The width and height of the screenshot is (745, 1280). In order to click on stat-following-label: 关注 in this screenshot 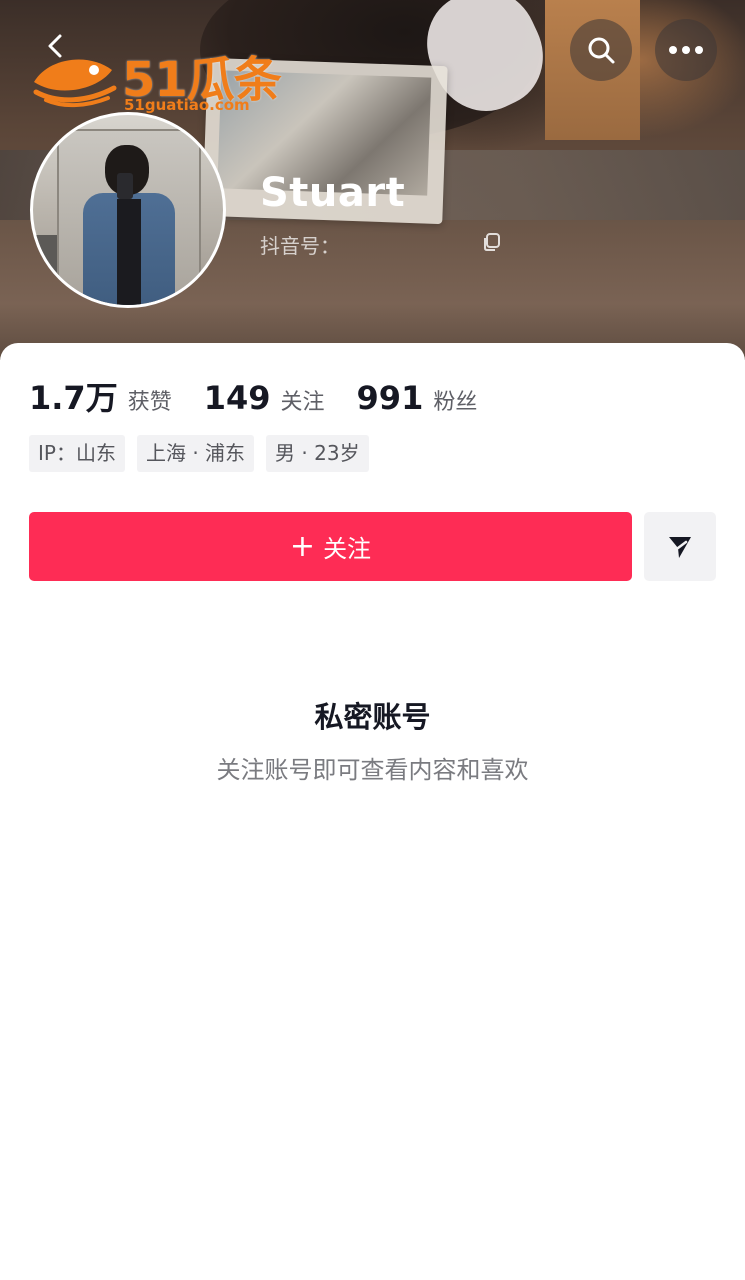, I will do `click(302, 402)`.